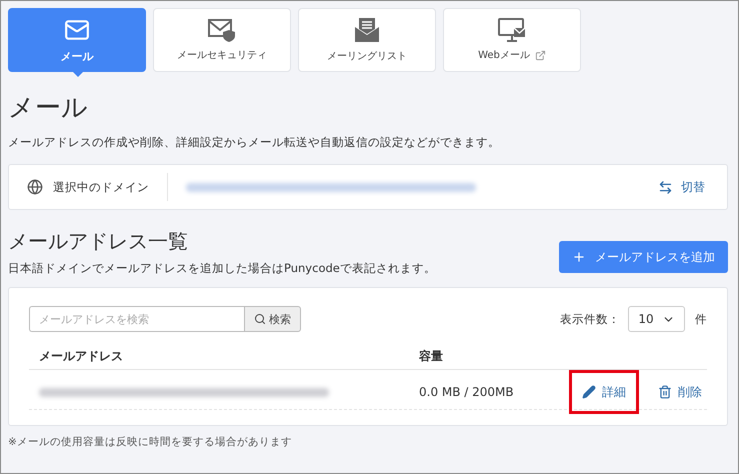  What do you see at coordinates (78, 74) in the screenshot?
I see `tab-pointer` at bounding box center [78, 74].